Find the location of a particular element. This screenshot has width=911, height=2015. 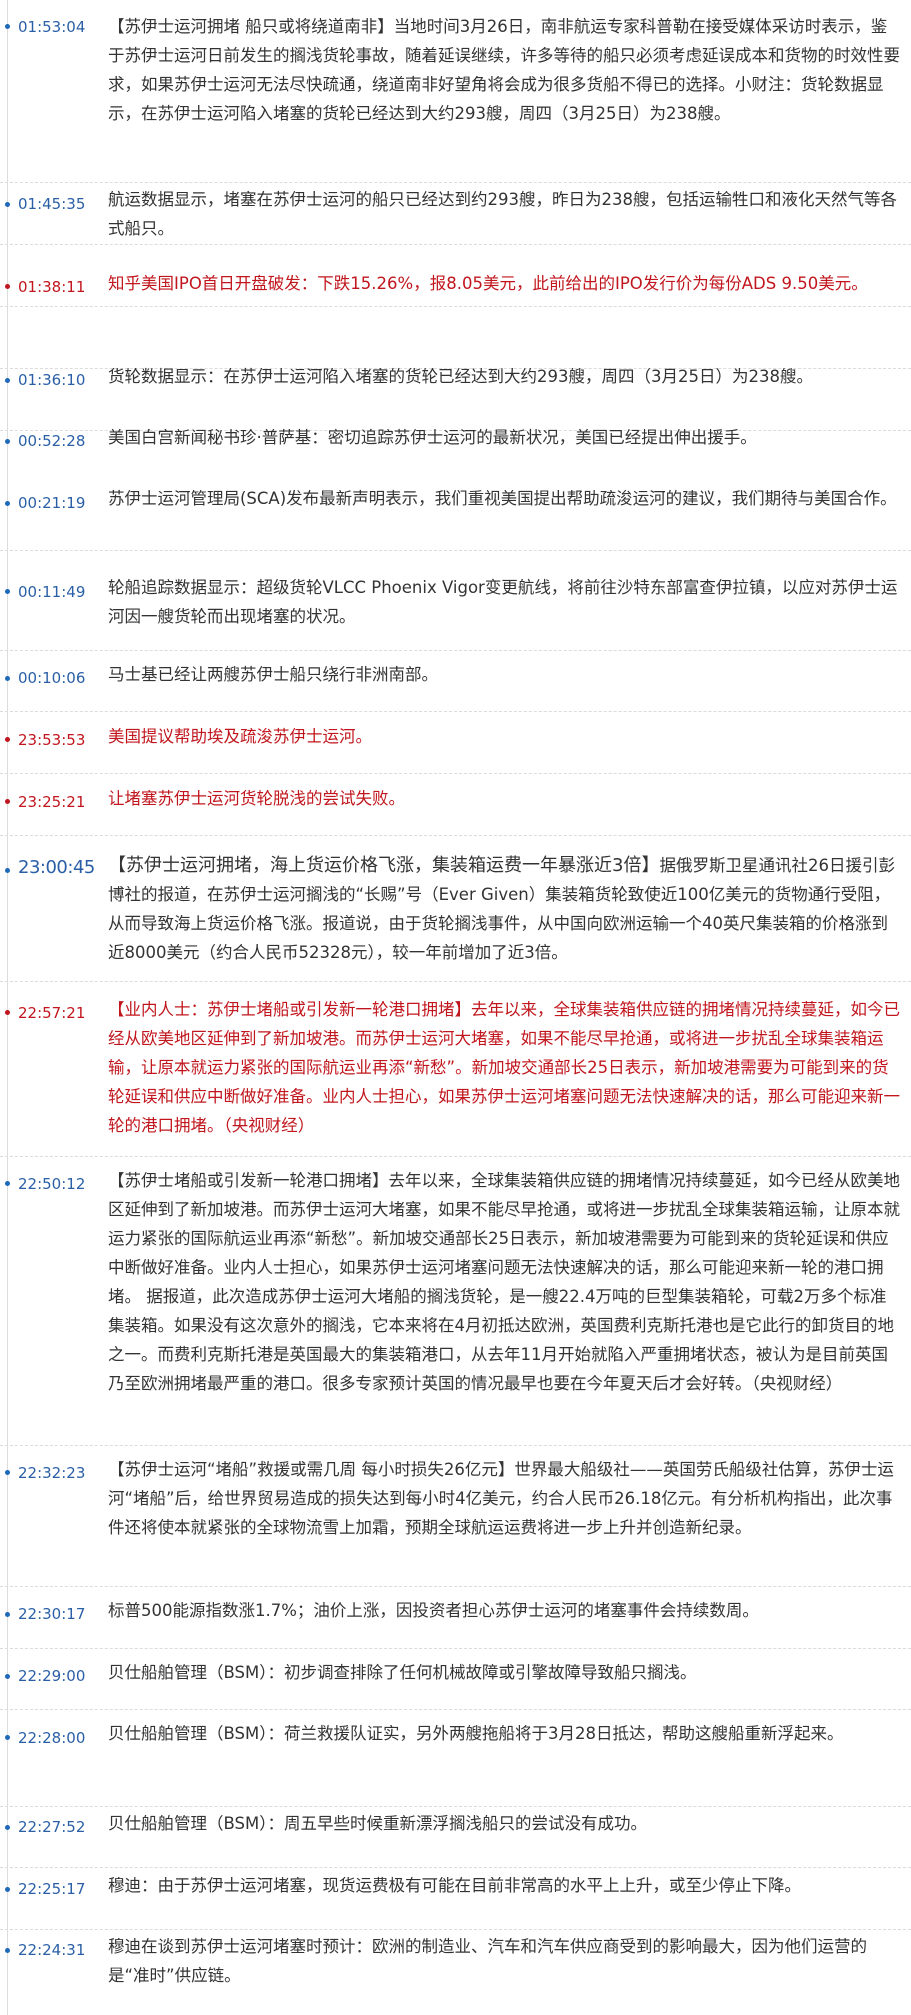

news-time: 00:11:49 is located at coordinates (52, 592).